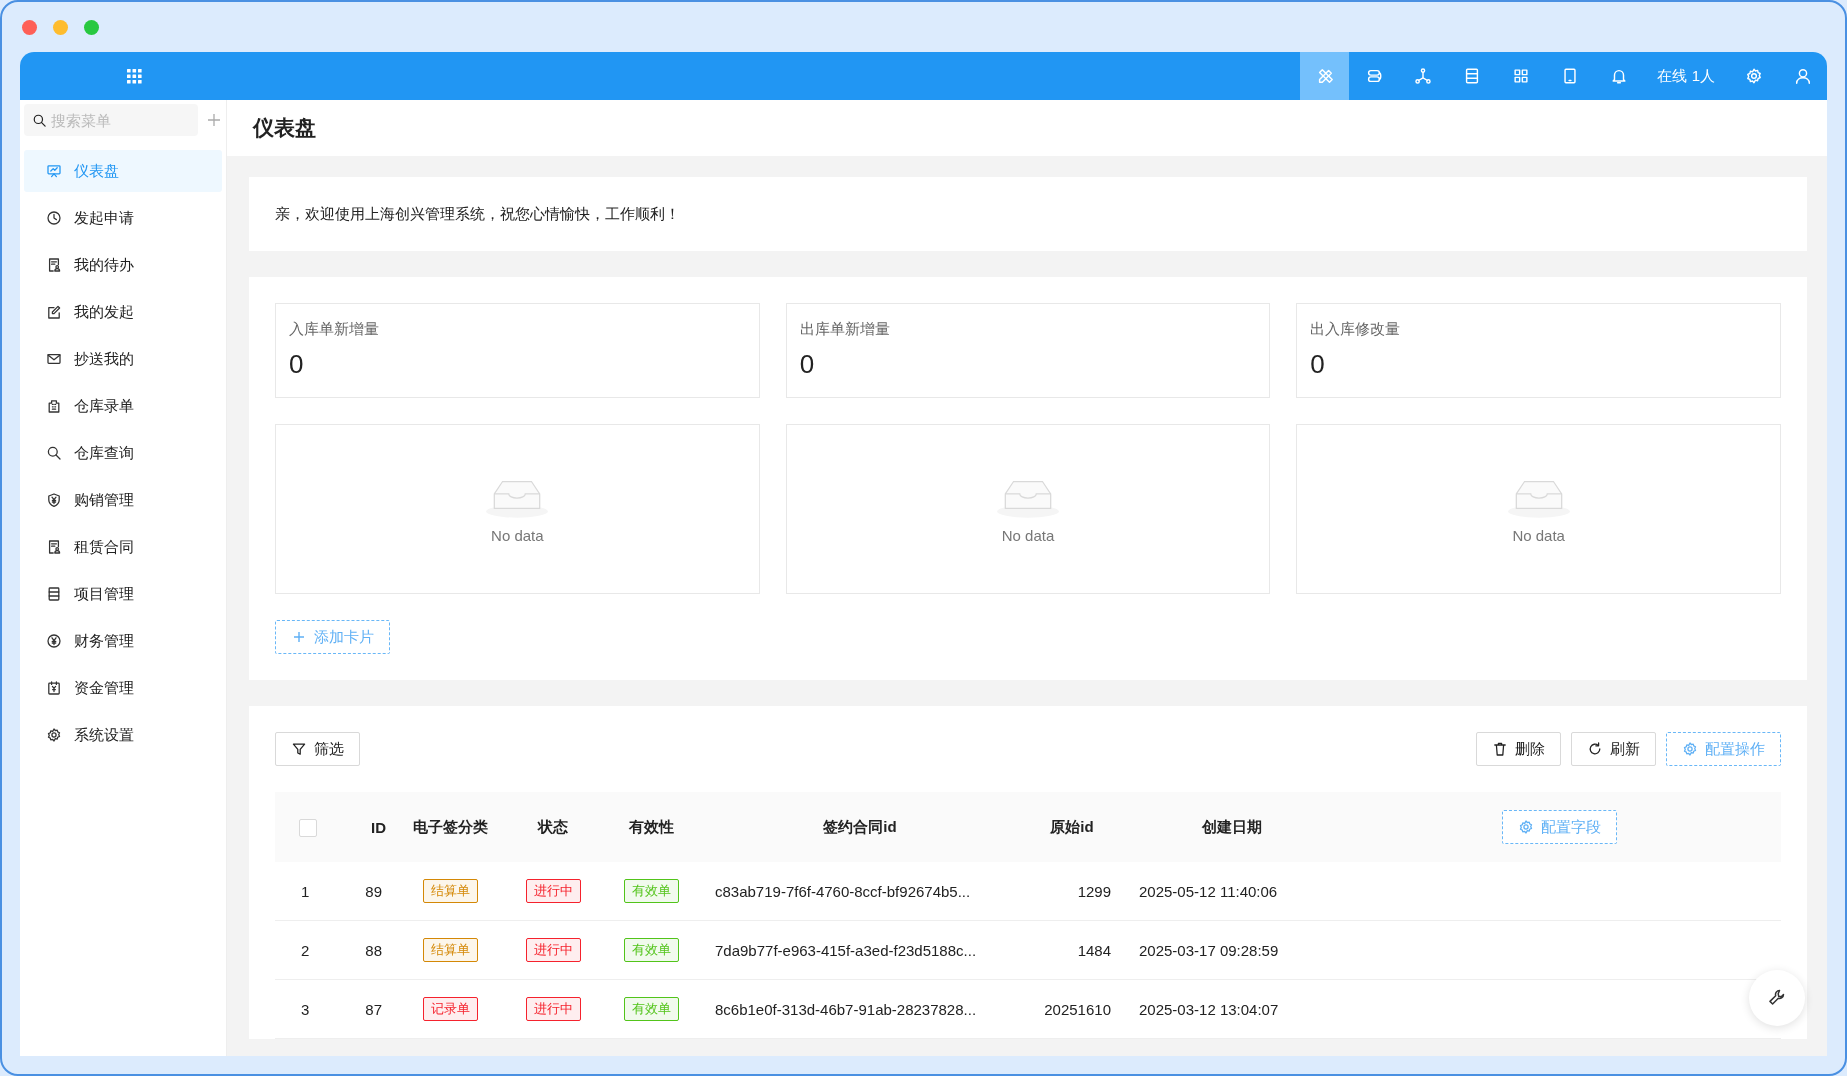 The image size is (1847, 1076). What do you see at coordinates (305, 891) in the screenshot?
I see `row-number: 1` at bounding box center [305, 891].